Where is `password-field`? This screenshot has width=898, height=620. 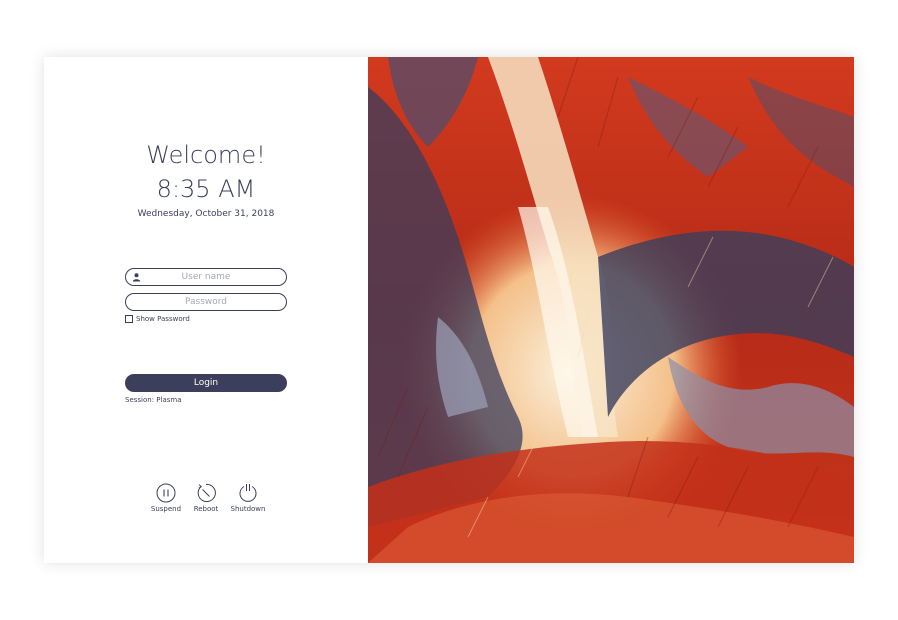
password-field is located at coordinates (206, 302).